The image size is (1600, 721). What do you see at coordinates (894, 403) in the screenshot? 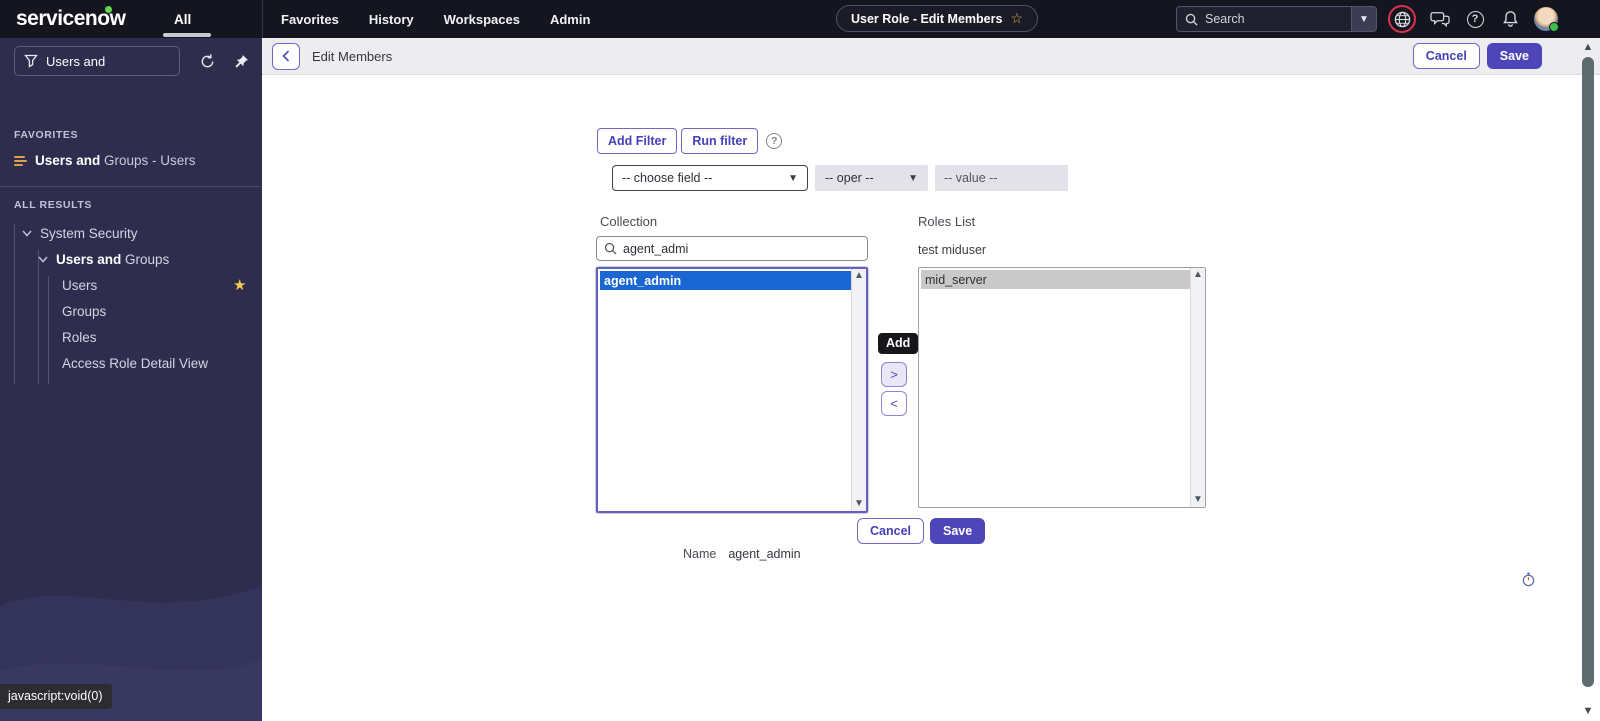
I see `move-left-button: <` at bounding box center [894, 403].